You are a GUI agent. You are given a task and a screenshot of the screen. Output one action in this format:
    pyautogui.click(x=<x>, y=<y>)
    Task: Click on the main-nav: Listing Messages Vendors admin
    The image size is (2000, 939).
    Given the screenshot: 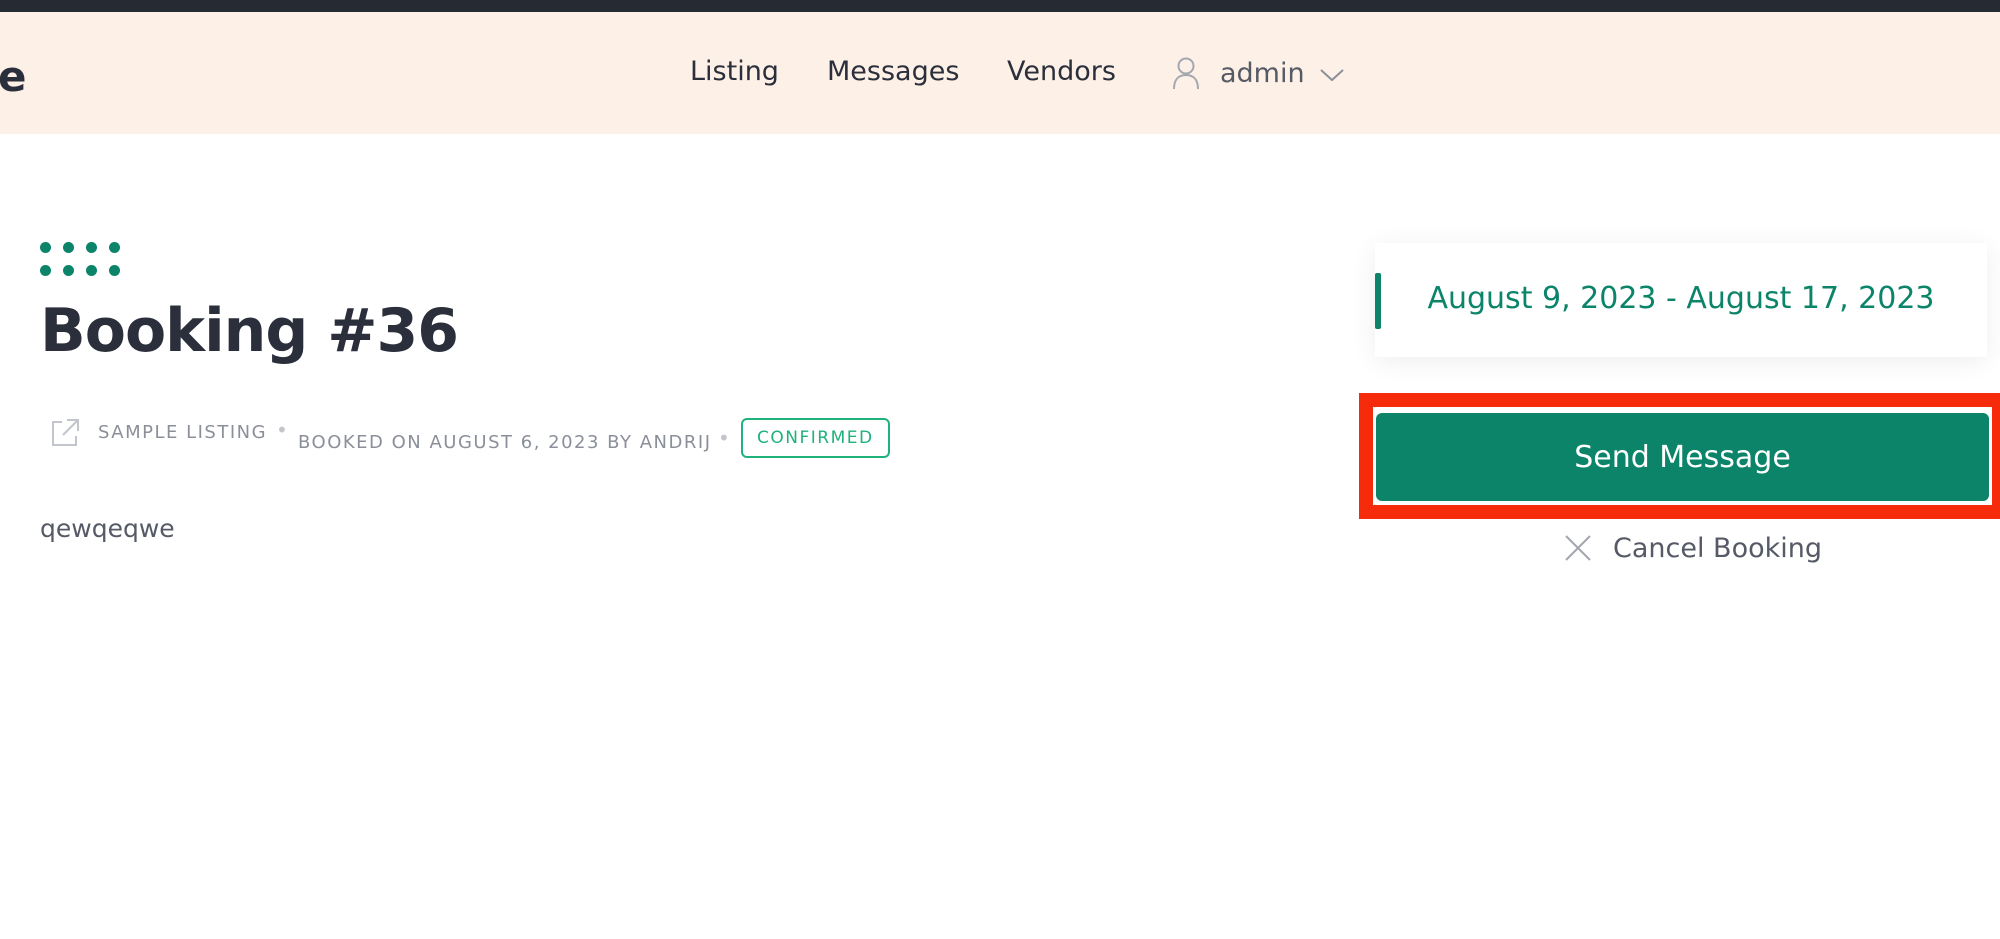 What is the action you would take?
    pyautogui.click(x=1000, y=73)
    